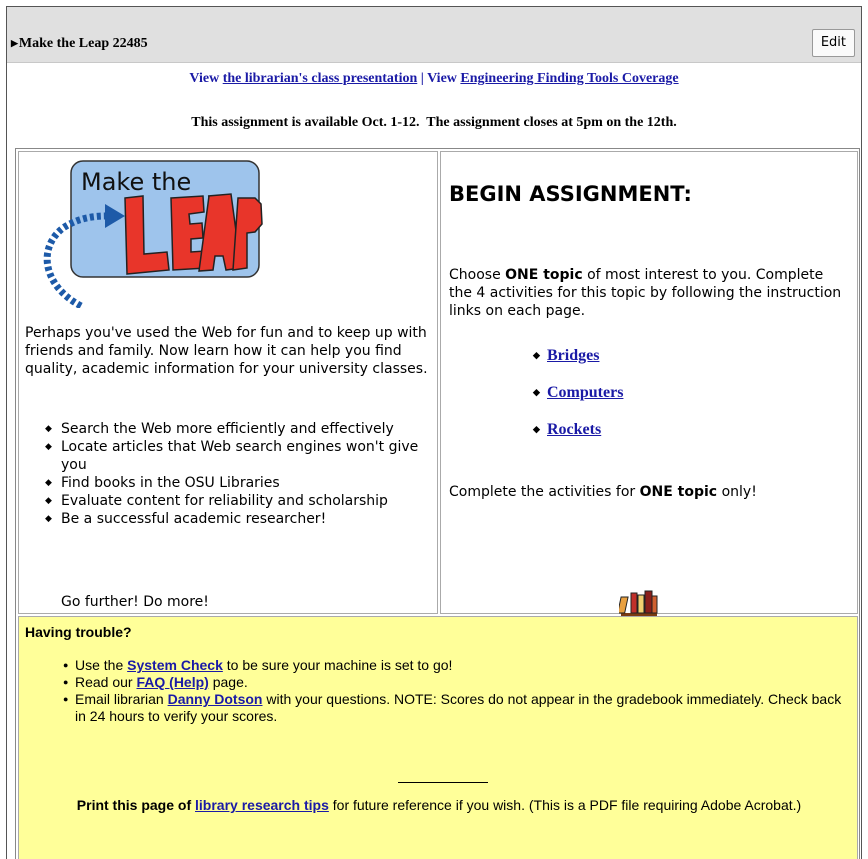  I want to click on librarian-email-link: Danny Dotson, so click(215, 699).